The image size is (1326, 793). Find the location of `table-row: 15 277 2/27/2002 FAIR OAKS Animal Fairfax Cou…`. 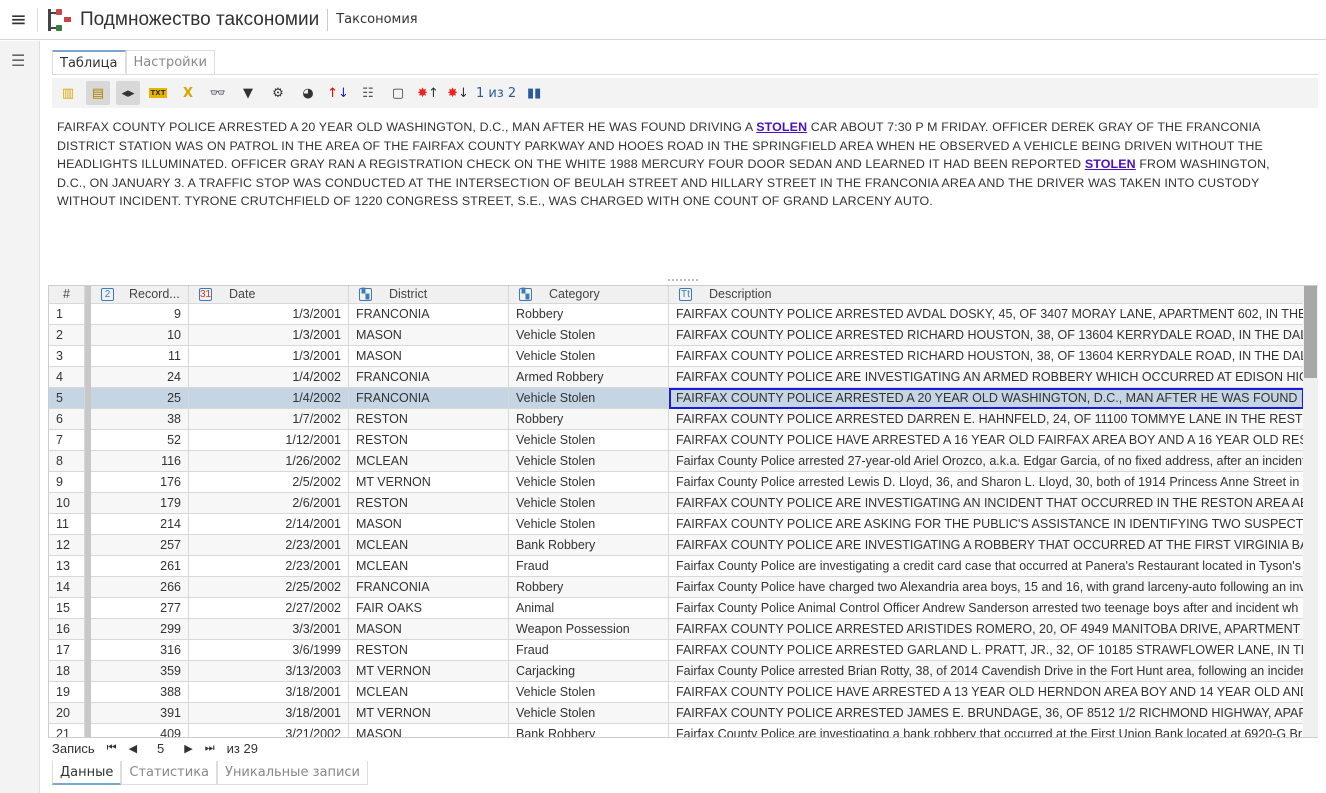

table-row: 15 277 2/27/2002 FAIR OAKS Animal Fairfax Cou… is located at coordinates (676, 608).